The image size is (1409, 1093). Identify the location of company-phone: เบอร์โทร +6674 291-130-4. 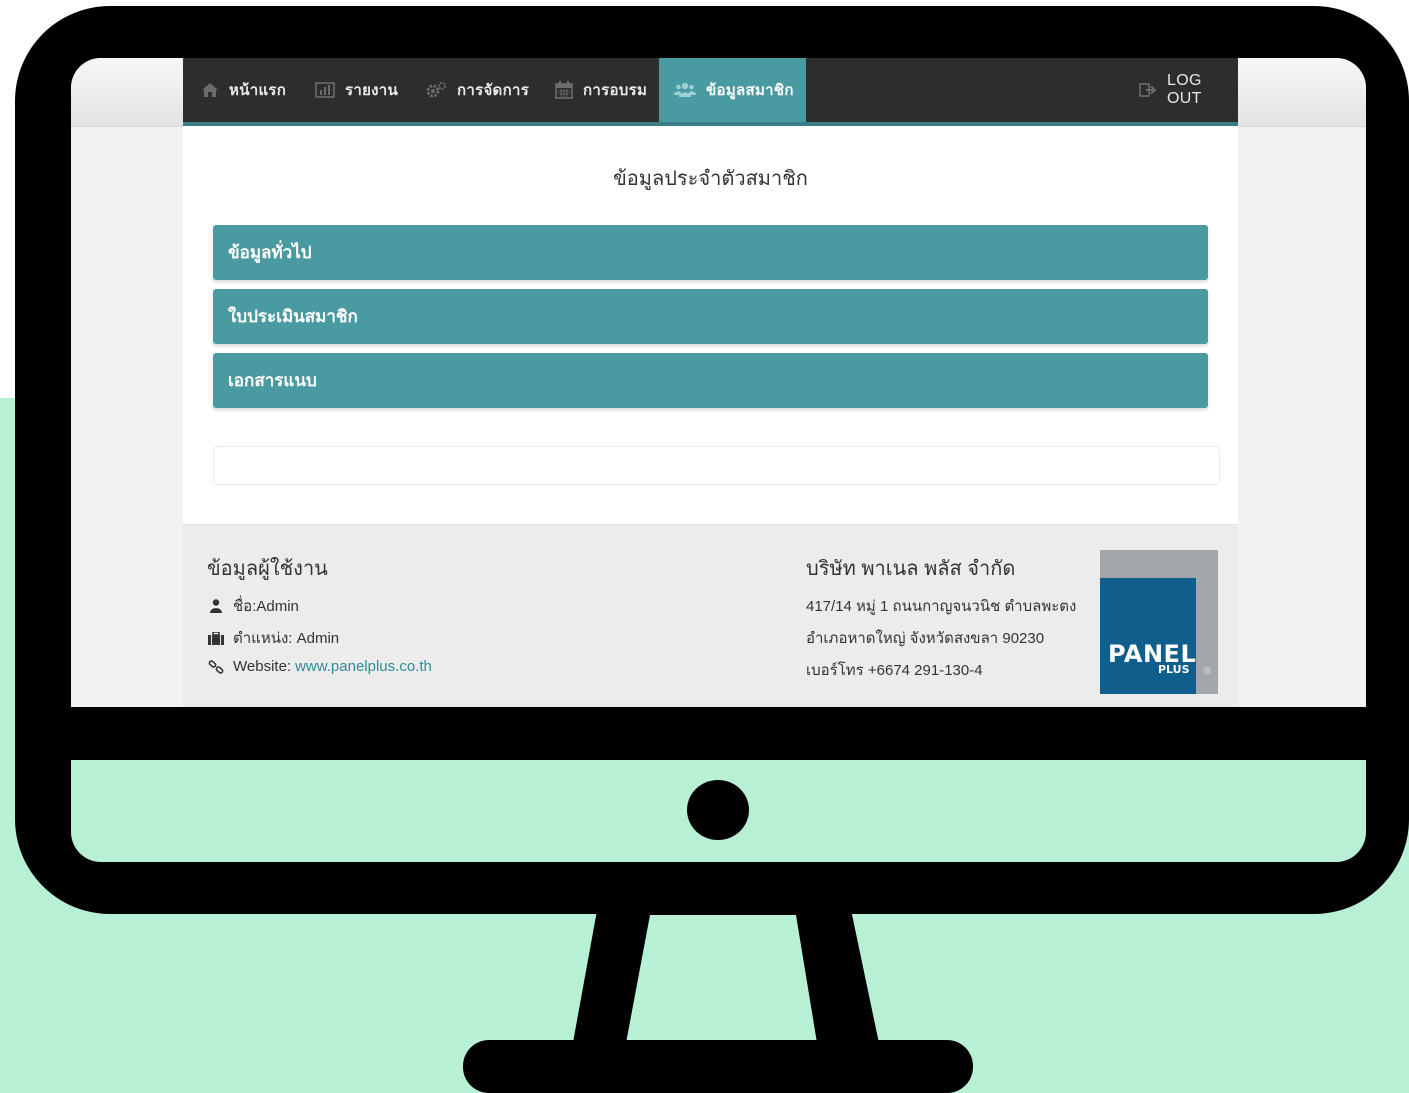
(894, 670).